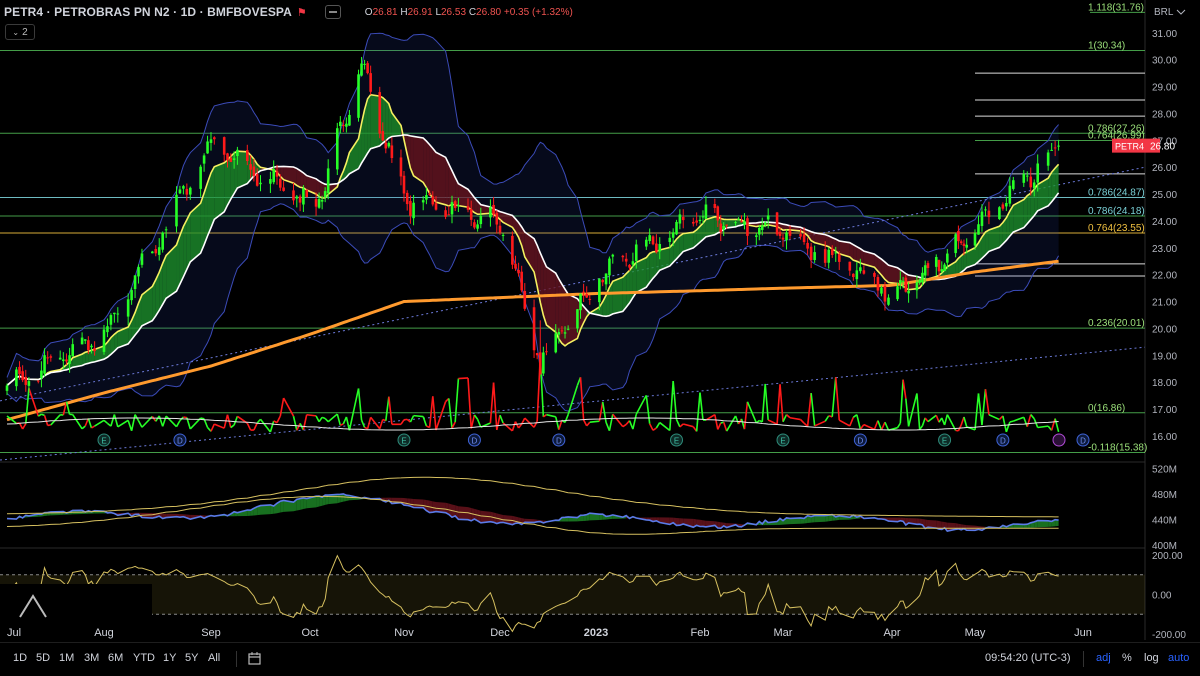  Describe the element at coordinates (549, 633) in the screenshot. I see `time-axis: JulAugSepOctNovDec2023FebMarAprMayJun` at that location.